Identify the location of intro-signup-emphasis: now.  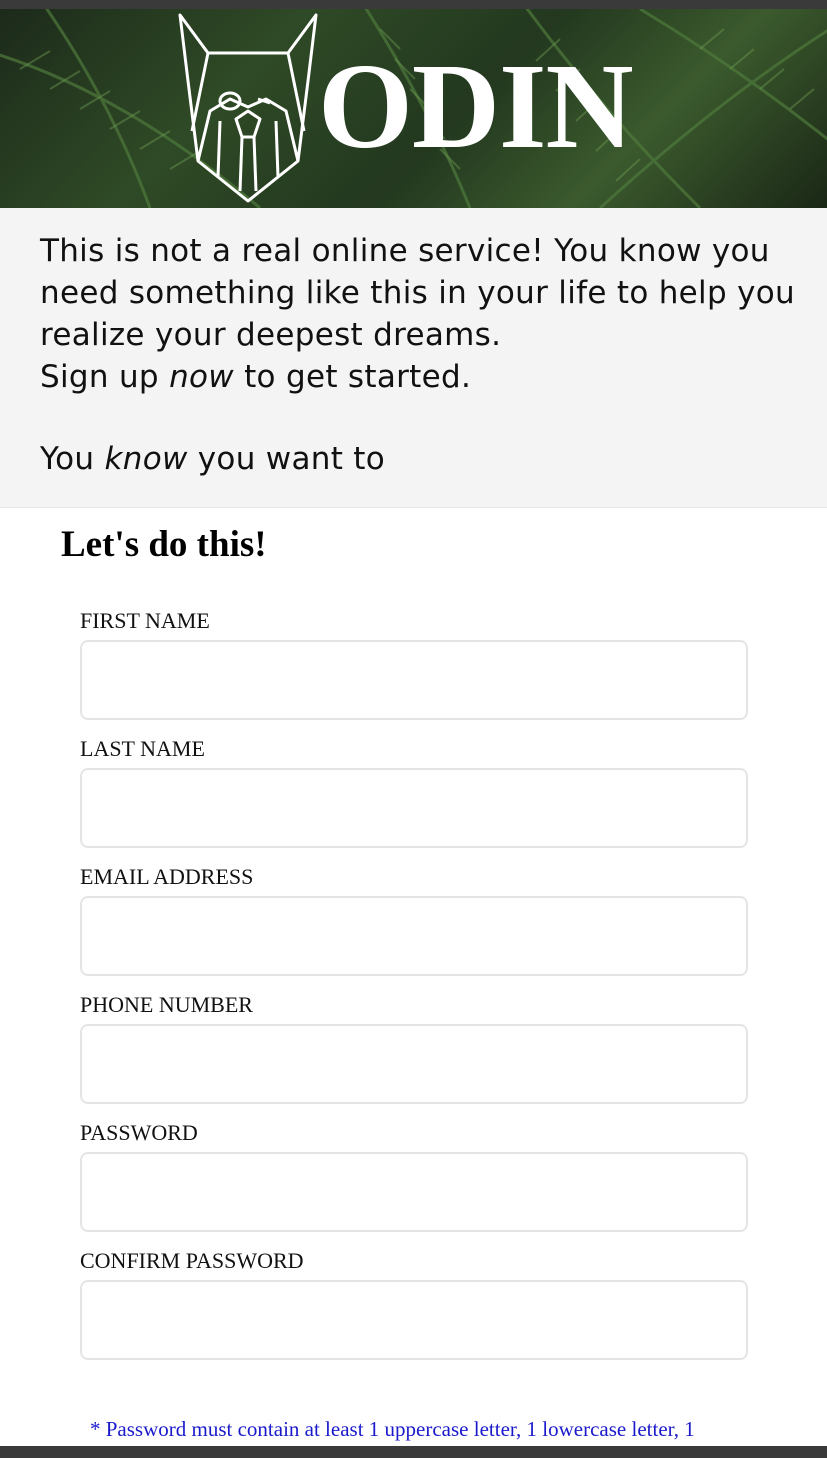
(201, 377).